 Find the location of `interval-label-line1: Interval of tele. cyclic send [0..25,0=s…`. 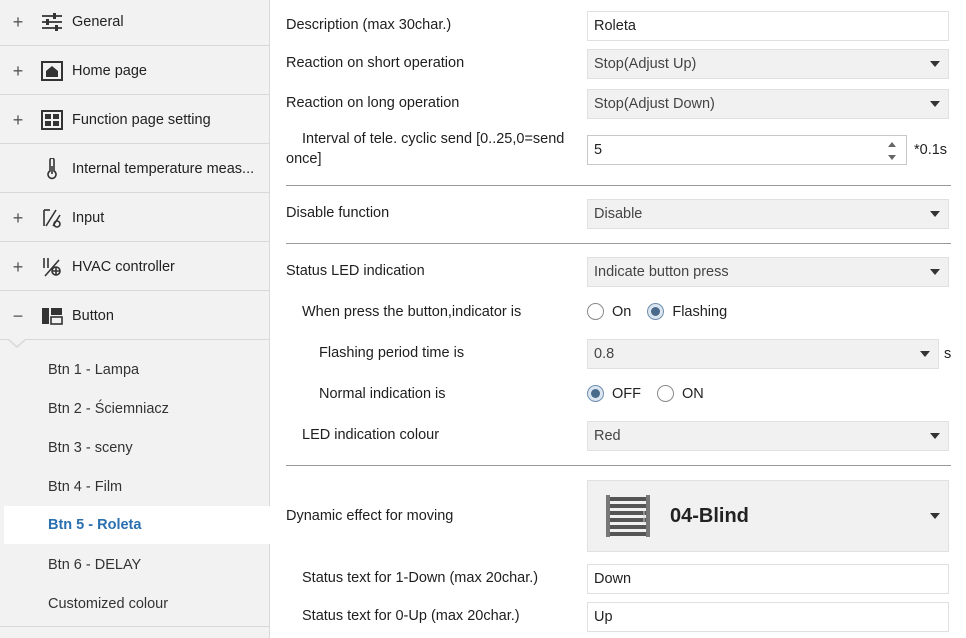

interval-label-line1: Interval of tele. cyclic send [0..25,0=s… is located at coordinates (433, 139).